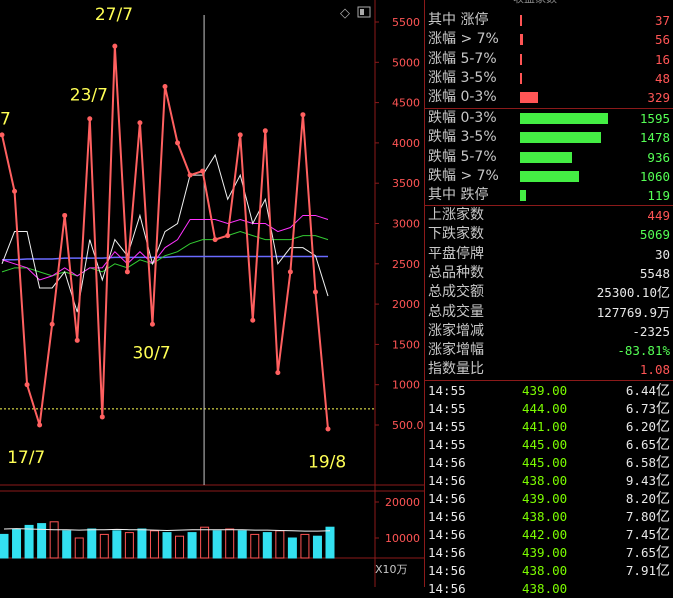  What do you see at coordinates (456, 215) in the screenshot?
I see `summary-label: 上涨家数` at bounding box center [456, 215].